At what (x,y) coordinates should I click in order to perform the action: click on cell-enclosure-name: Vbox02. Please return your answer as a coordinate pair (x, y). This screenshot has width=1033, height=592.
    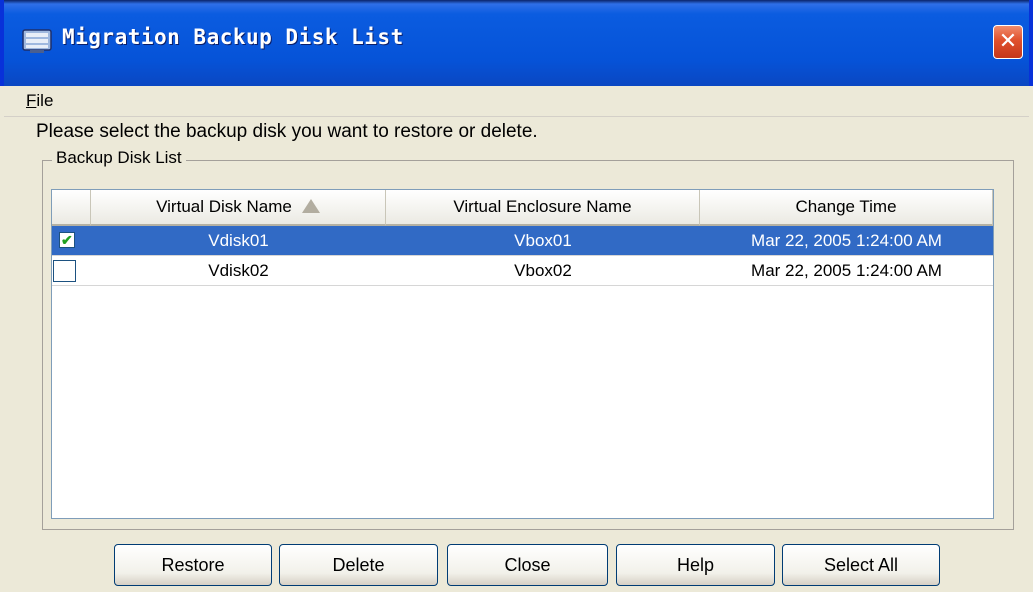
    Looking at the image, I should click on (543, 270).